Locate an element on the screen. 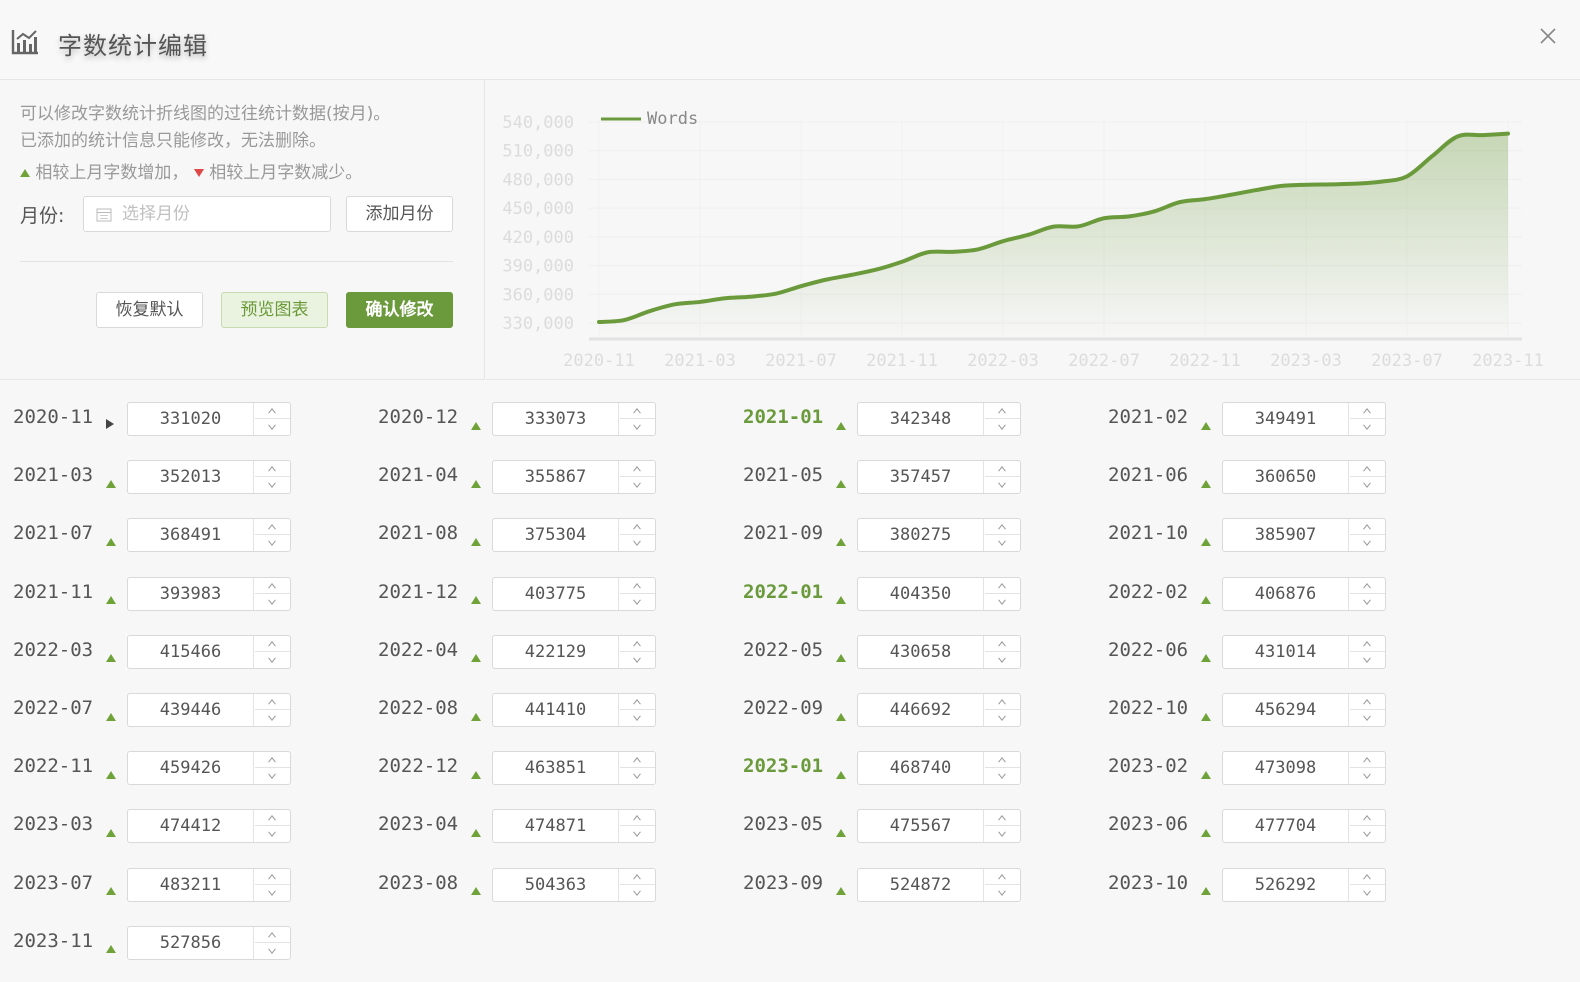  word-count-value: 504363 is located at coordinates (556, 884).